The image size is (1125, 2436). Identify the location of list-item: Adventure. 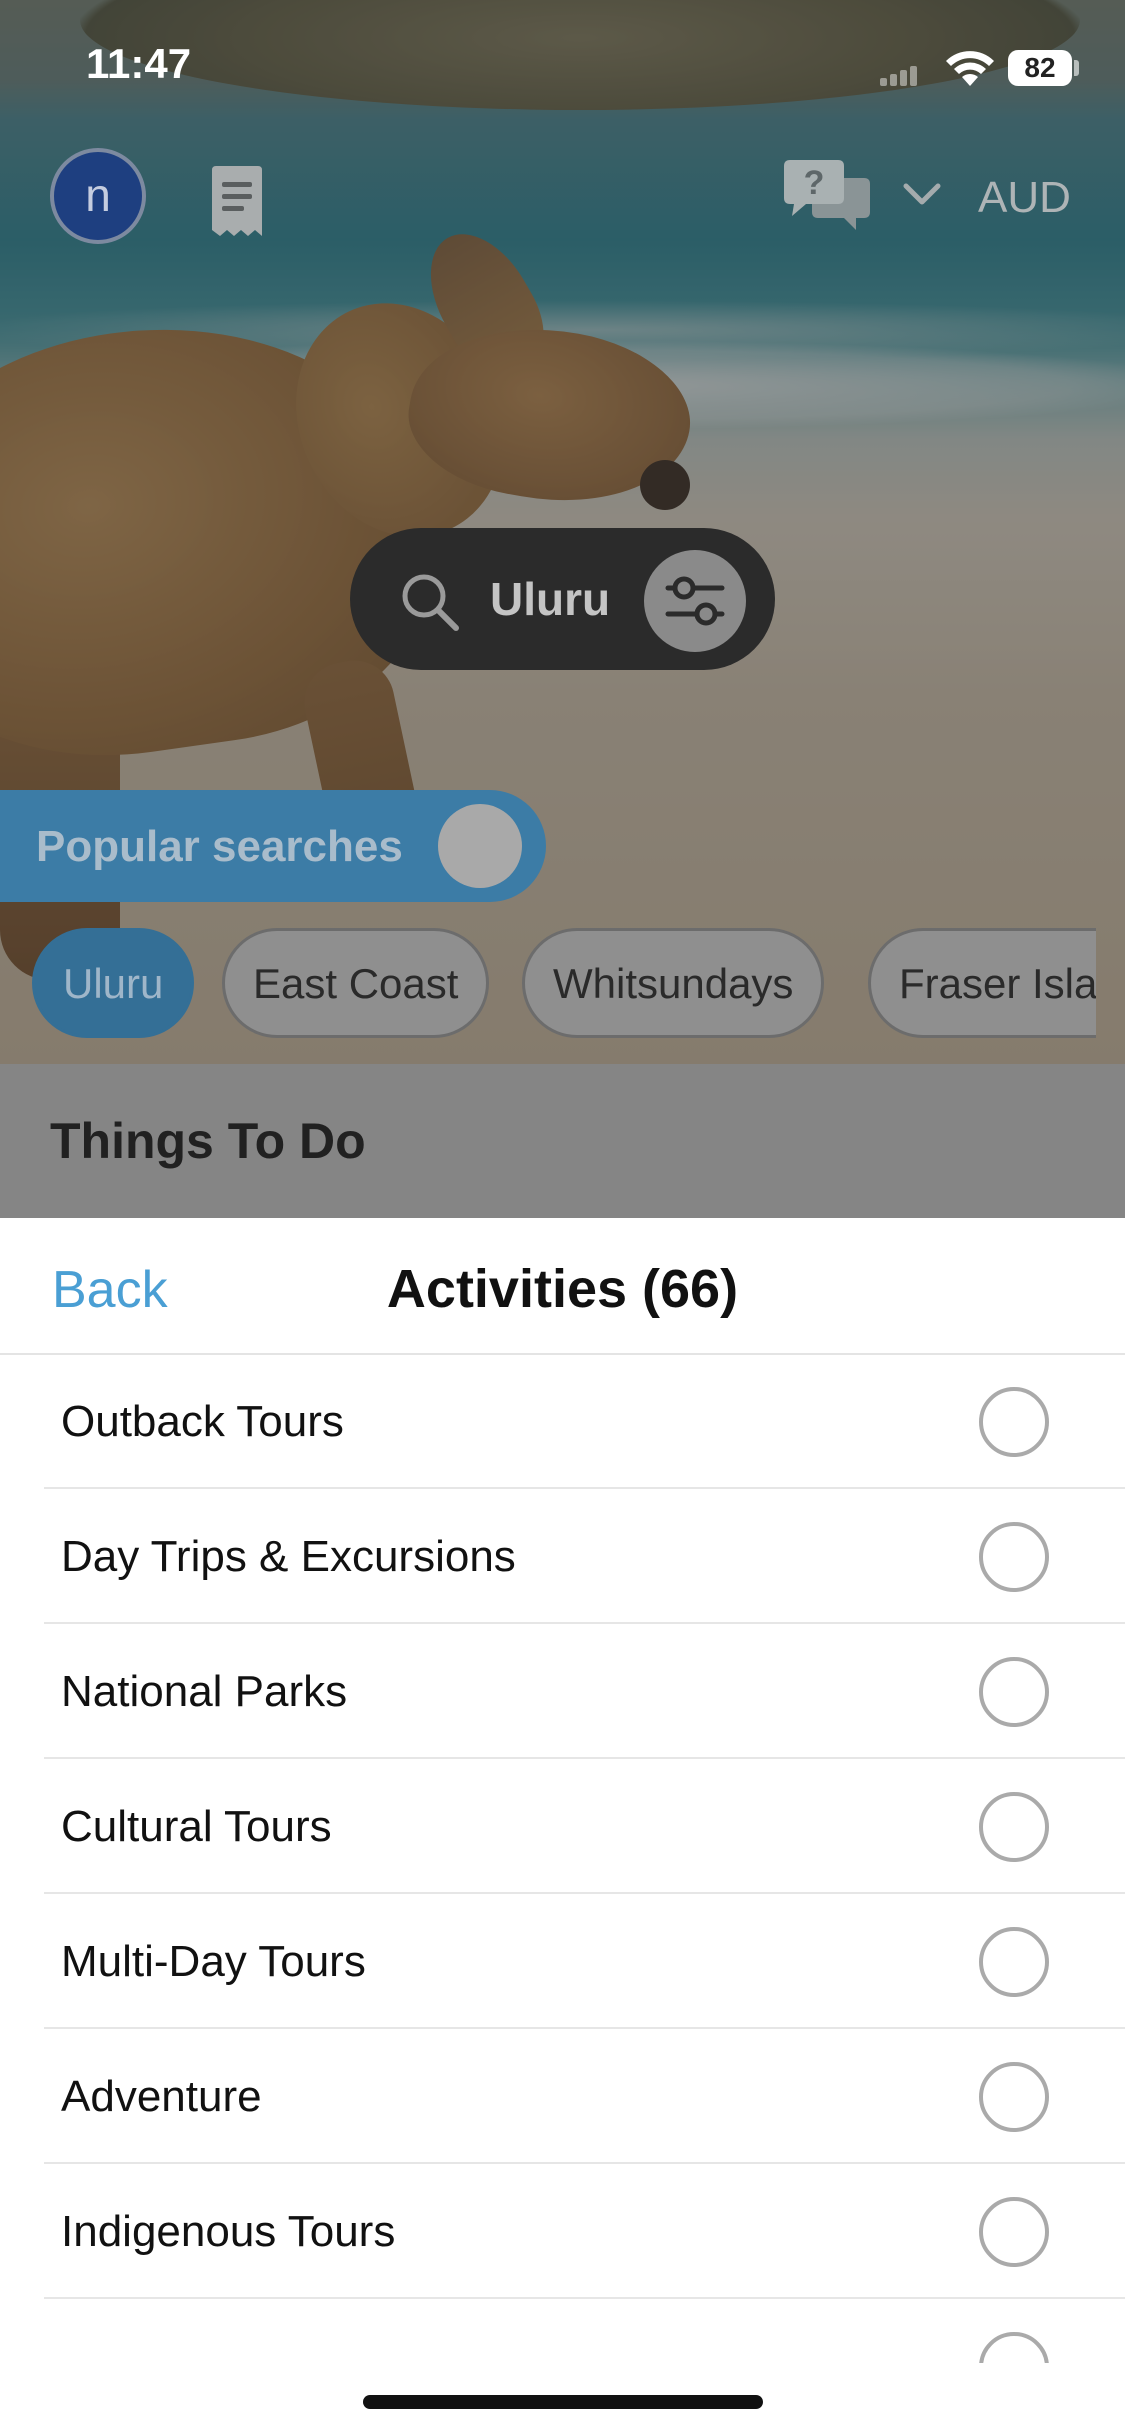
(584, 2097).